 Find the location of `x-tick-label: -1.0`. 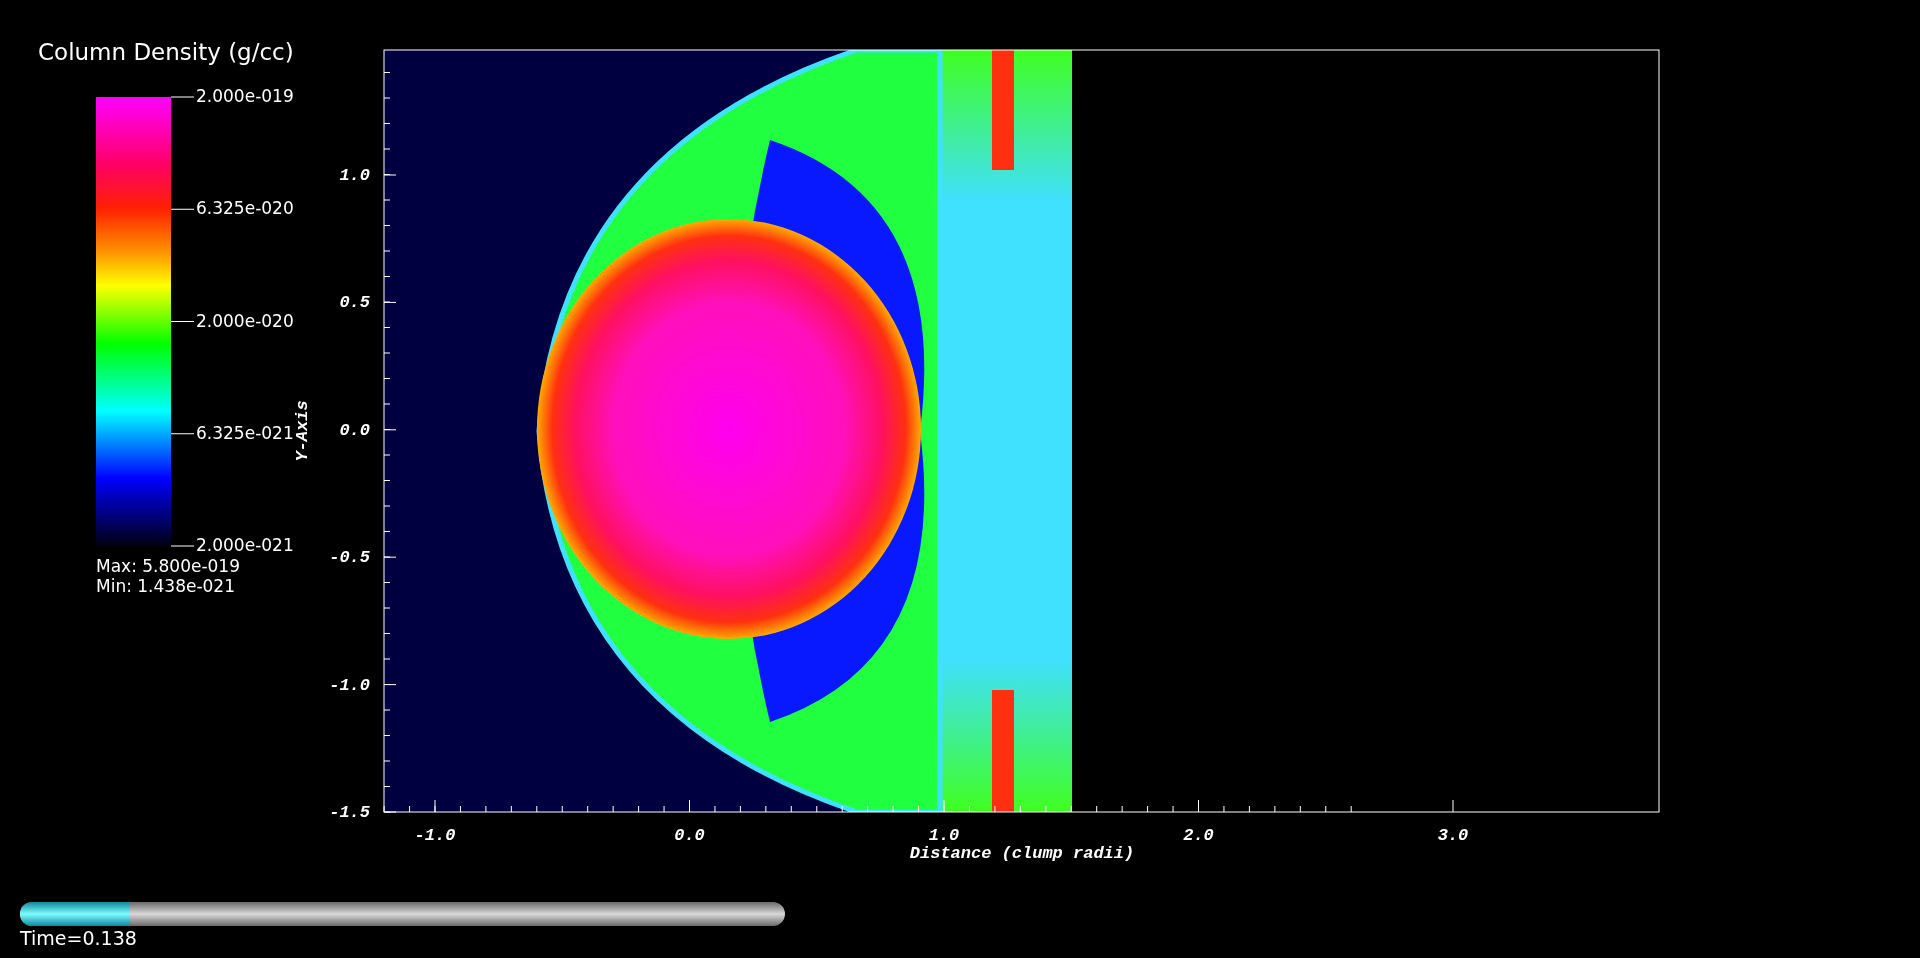

x-tick-label: -1.0 is located at coordinates (435, 835).